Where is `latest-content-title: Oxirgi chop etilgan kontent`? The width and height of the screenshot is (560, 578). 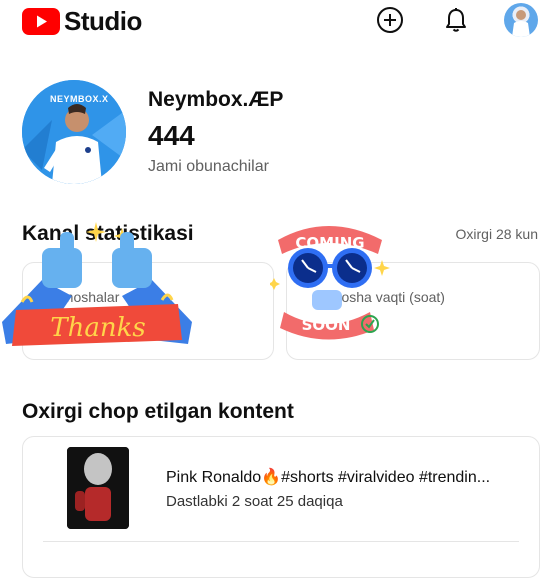 latest-content-title: Oxirgi chop etilgan kontent is located at coordinates (158, 411).